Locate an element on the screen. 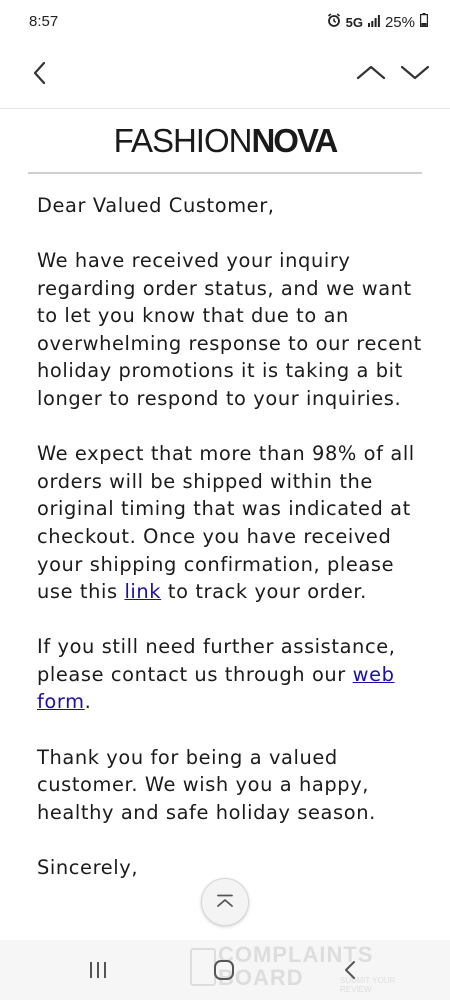 The image size is (450, 1000). chevron-up-icon is located at coordinates (371, 72).